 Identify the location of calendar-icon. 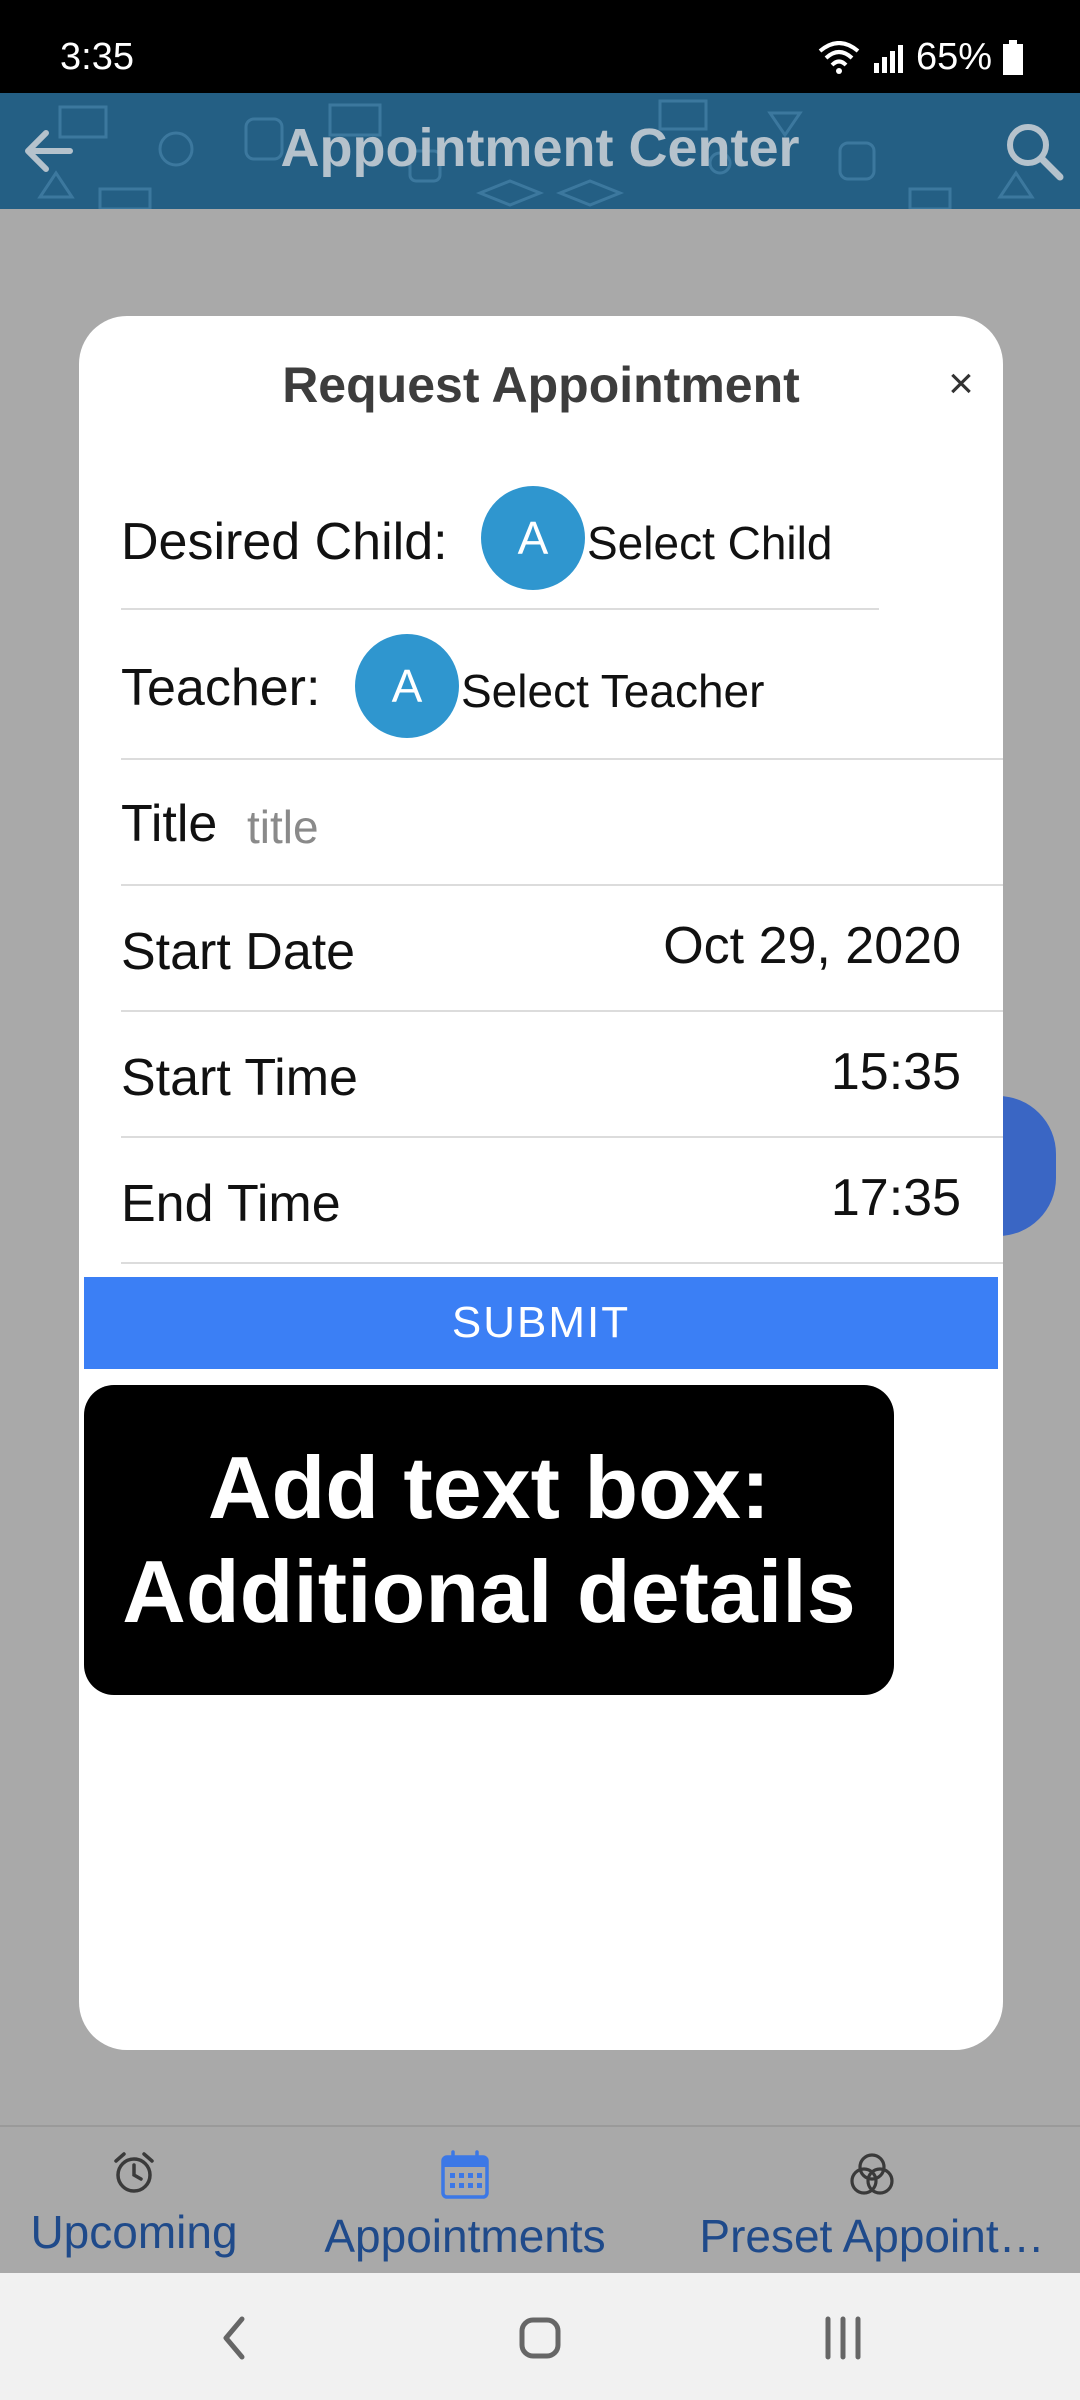
(465, 2174).